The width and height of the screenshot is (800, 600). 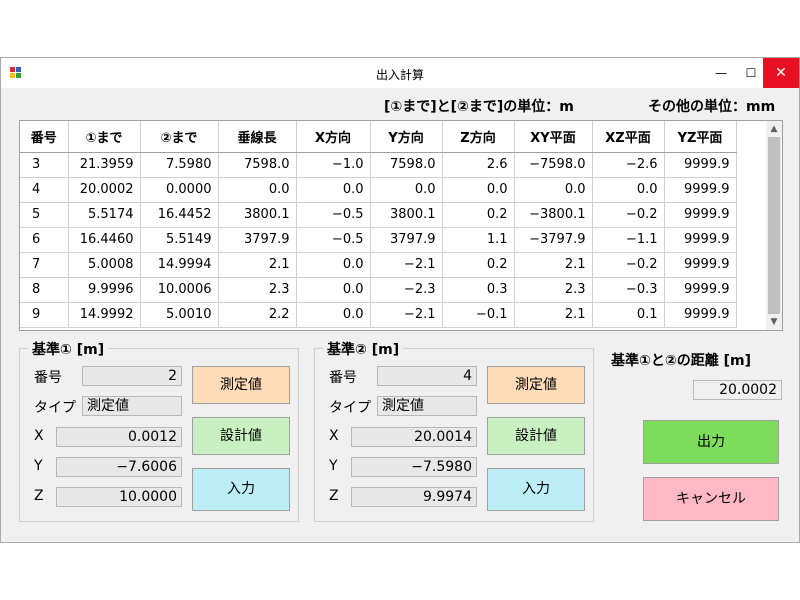 What do you see at coordinates (119, 497) in the screenshot?
I see `ref1-z-field: 10.0000` at bounding box center [119, 497].